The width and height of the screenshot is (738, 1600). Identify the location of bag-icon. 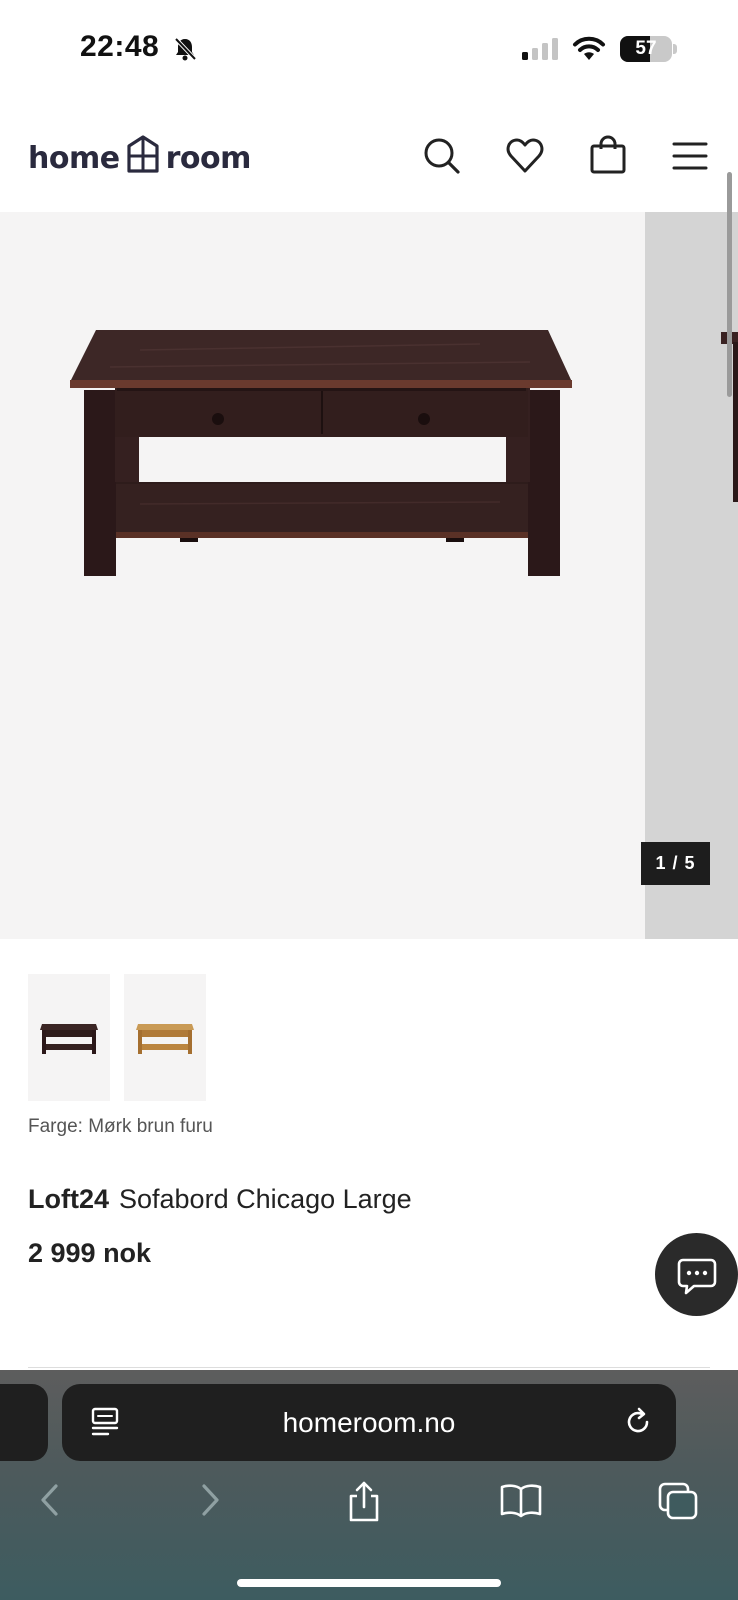
(608, 156).